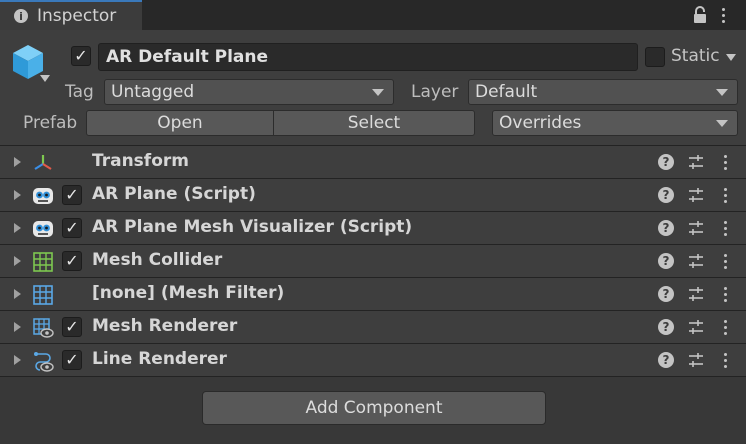  Describe the element at coordinates (79, 92) in the screenshot. I see `tag-label: Tag` at that location.